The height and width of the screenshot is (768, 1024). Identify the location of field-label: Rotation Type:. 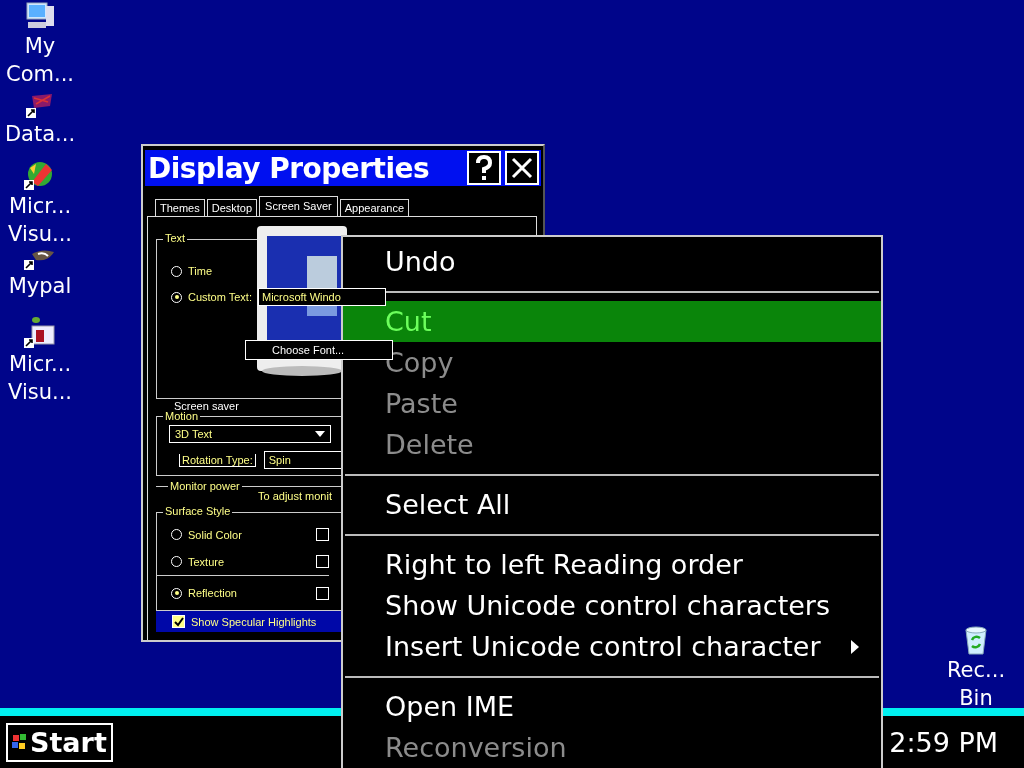
(217, 460).